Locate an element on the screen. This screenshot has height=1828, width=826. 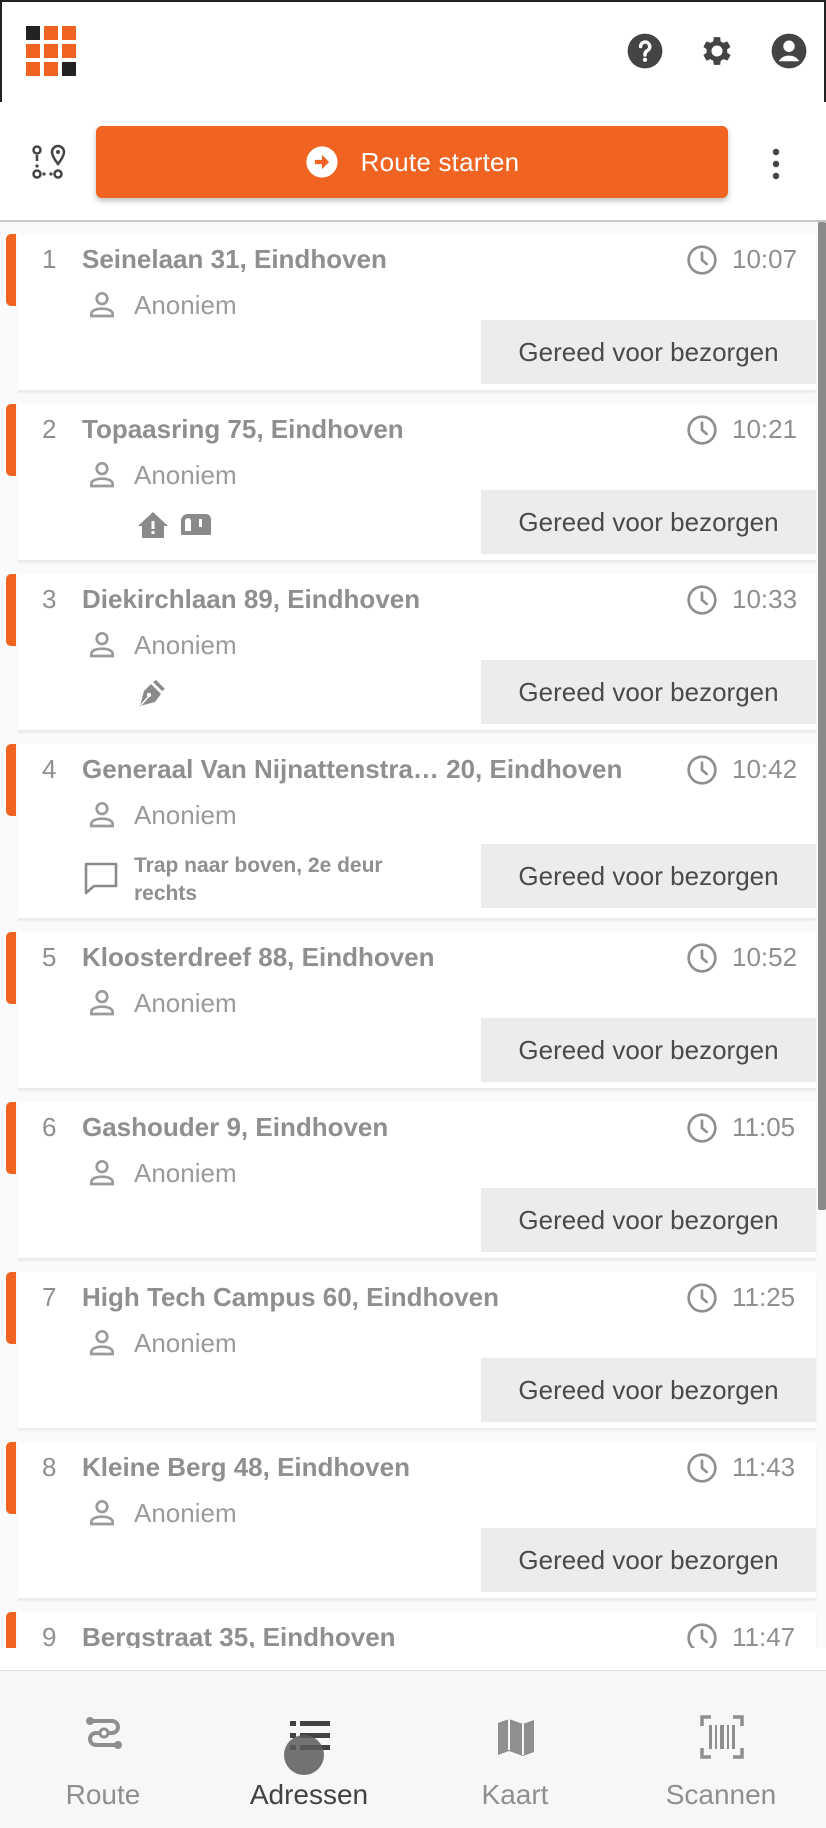
stop-address: Kloosterdreef 88, Eindhoven is located at coordinates (258, 957).